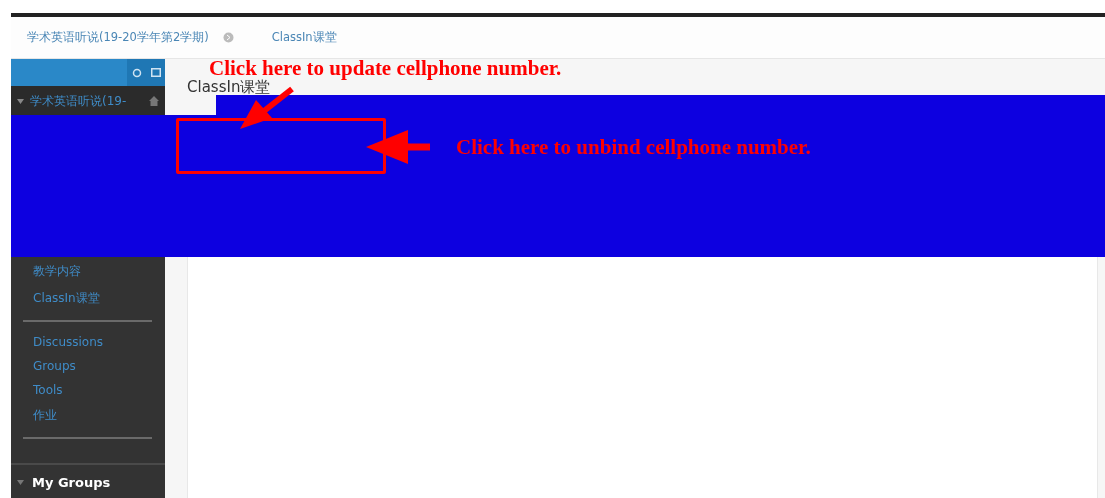 This screenshot has height=498, width=1105. What do you see at coordinates (118, 37) in the screenshot?
I see `breadcrumb-link: 学术英语听说(19-20学年第2学期)` at bounding box center [118, 37].